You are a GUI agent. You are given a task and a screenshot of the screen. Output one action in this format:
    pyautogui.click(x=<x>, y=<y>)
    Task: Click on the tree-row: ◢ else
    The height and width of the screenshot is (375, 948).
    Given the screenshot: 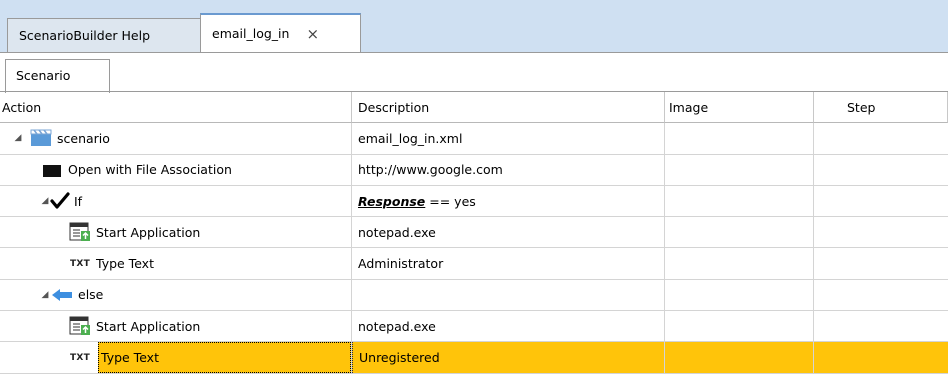 What is the action you would take?
    pyautogui.click(x=474, y=295)
    